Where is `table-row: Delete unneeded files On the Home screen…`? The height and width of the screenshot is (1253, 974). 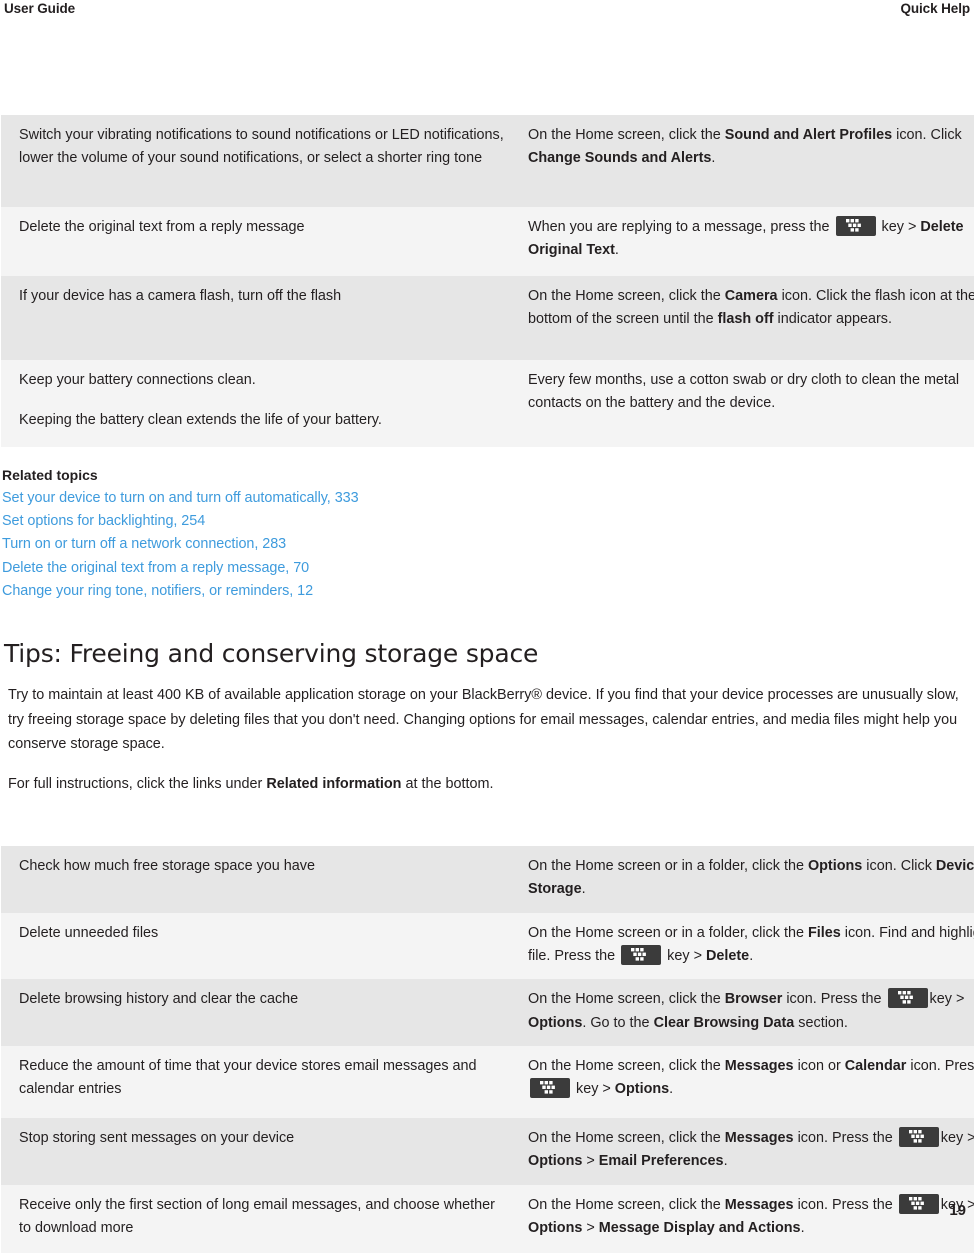
table-row: Delete unneeded files On the Home screen… is located at coordinates (487, 946).